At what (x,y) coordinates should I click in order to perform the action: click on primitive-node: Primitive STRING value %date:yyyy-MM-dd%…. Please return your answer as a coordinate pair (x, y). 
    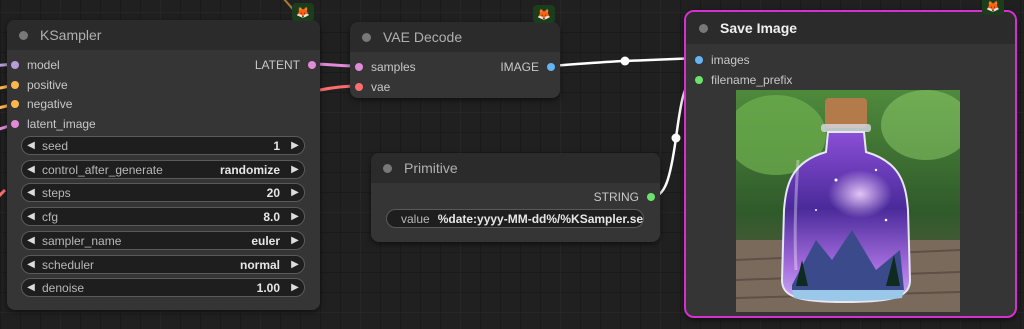
    Looking at the image, I should click on (515, 197).